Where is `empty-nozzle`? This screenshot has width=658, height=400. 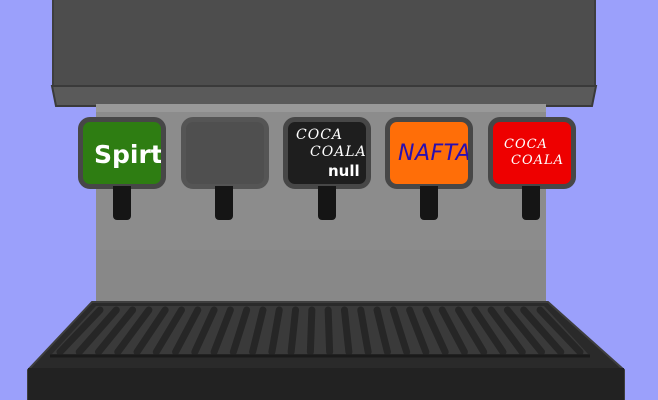 empty-nozzle is located at coordinates (224, 203).